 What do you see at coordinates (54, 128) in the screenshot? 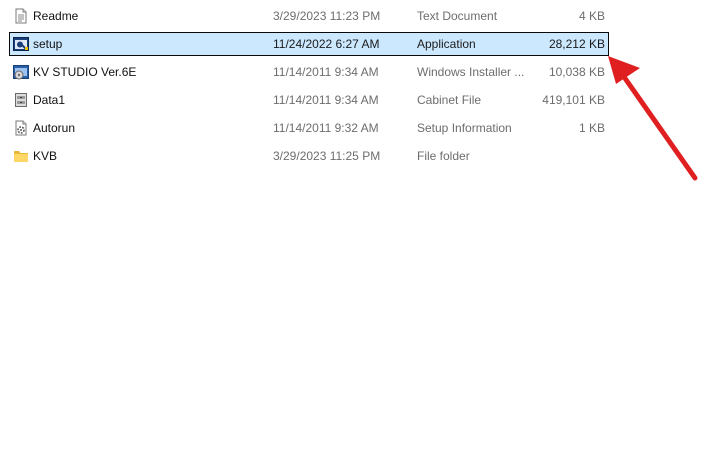
I see `file-name: Autorun` at bounding box center [54, 128].